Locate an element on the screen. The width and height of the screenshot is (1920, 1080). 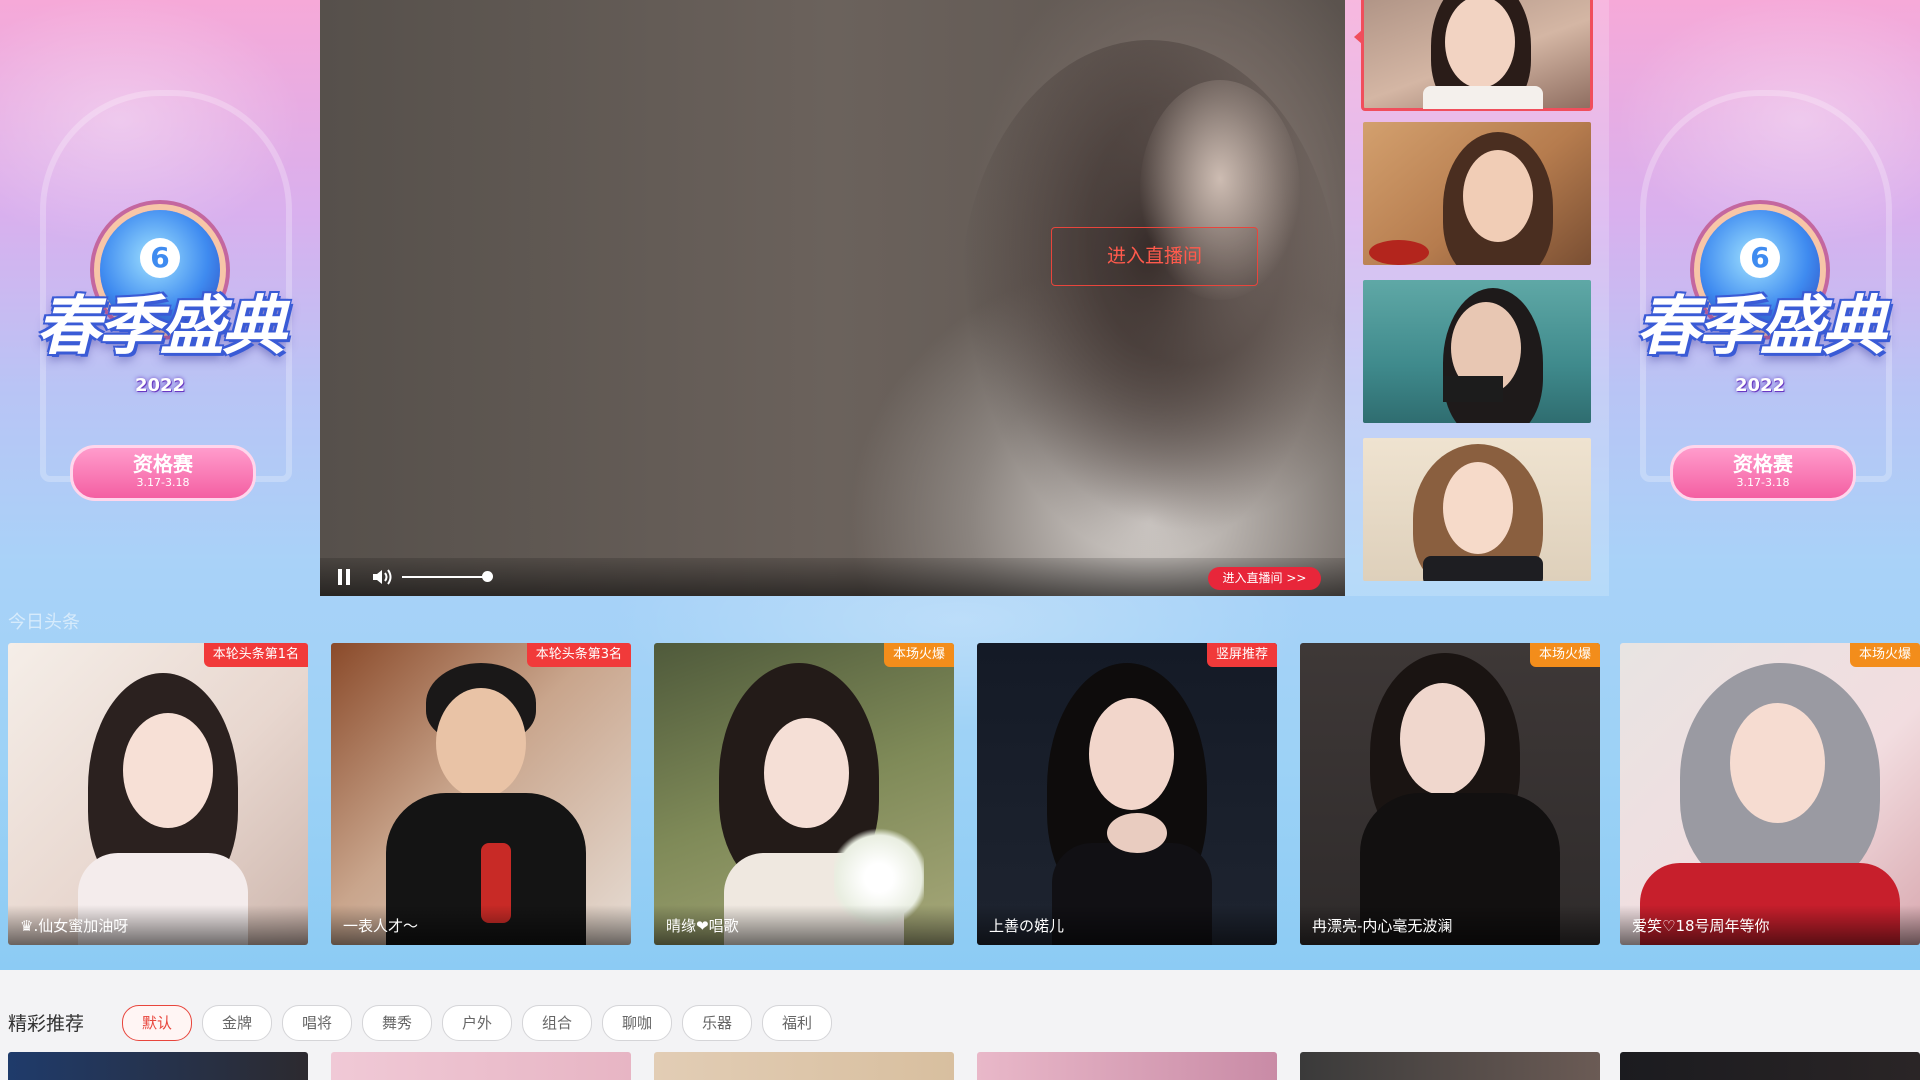
recommend-title: 精彩推荐 is located at coordinates (46, 1024).